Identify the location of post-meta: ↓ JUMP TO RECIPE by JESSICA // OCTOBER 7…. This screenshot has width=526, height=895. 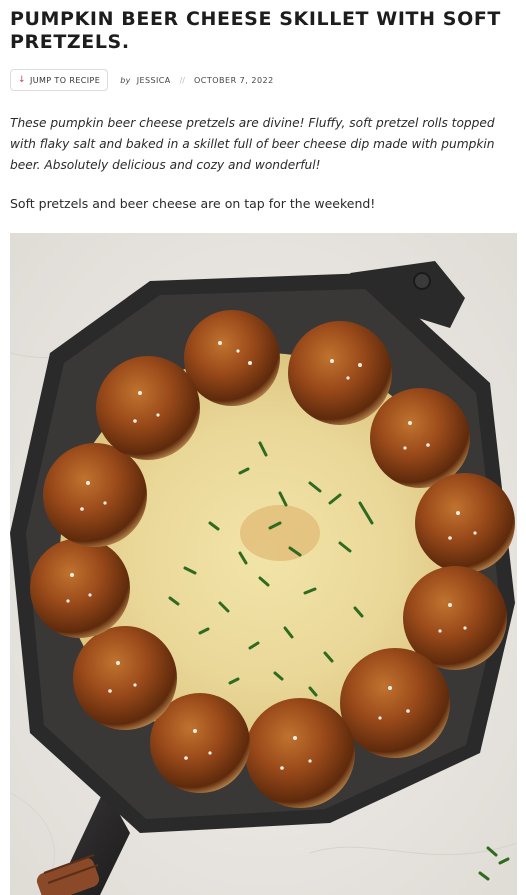
(265, 80).